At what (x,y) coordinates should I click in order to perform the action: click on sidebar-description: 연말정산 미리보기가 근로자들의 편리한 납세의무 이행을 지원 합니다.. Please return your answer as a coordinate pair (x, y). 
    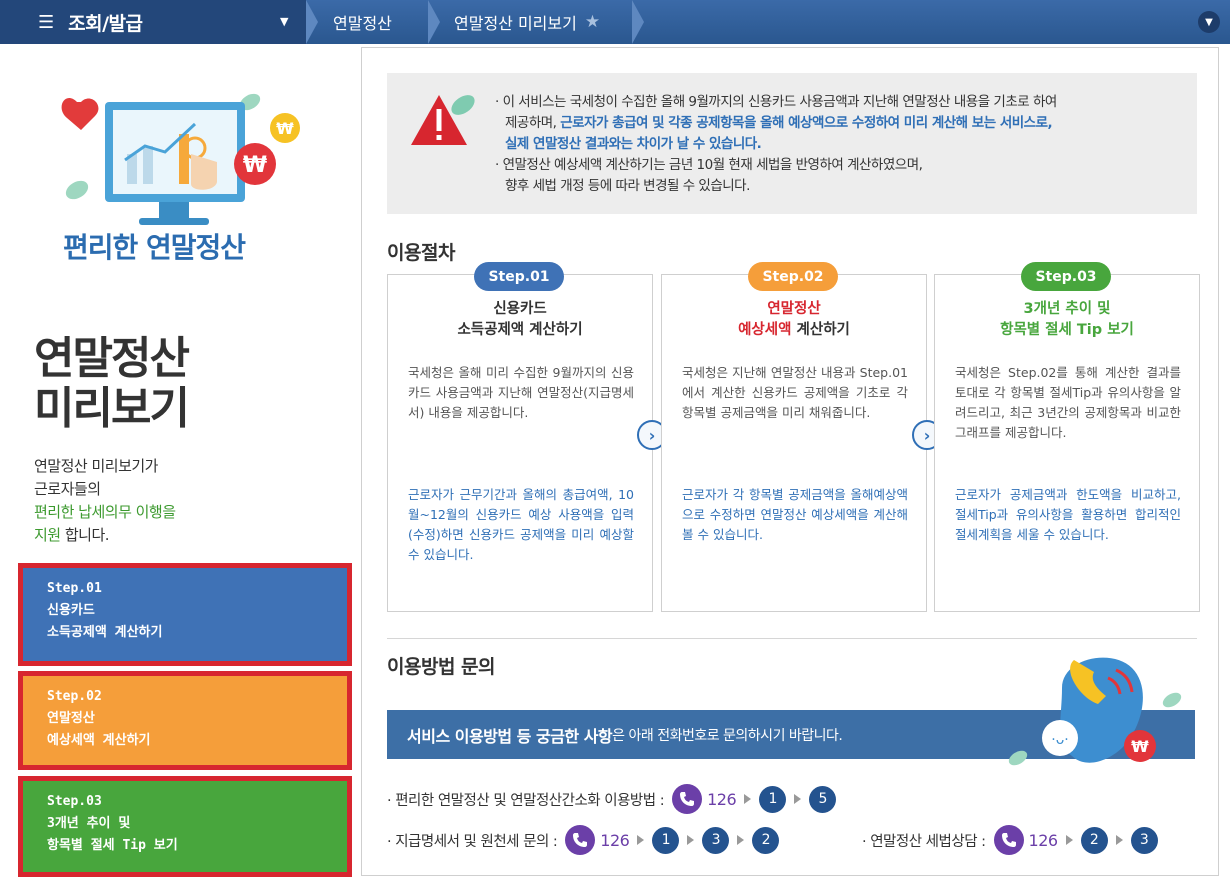
    Looking at the image, I should click on (105, 501).